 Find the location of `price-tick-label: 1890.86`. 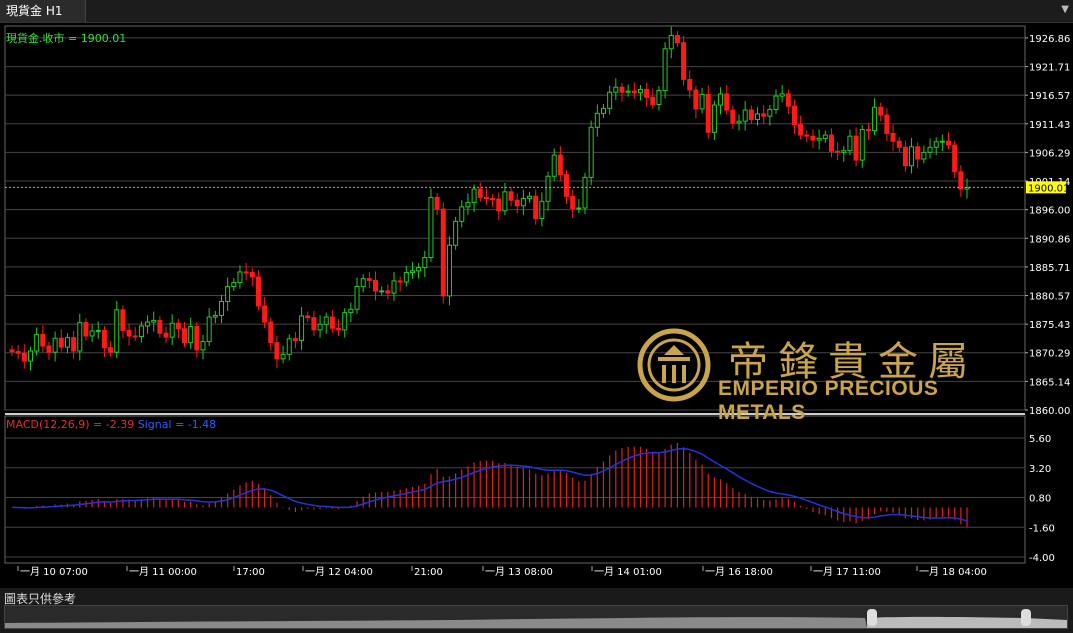

price-tick-label: 1890.86 is located at coordinates (1049, 239).